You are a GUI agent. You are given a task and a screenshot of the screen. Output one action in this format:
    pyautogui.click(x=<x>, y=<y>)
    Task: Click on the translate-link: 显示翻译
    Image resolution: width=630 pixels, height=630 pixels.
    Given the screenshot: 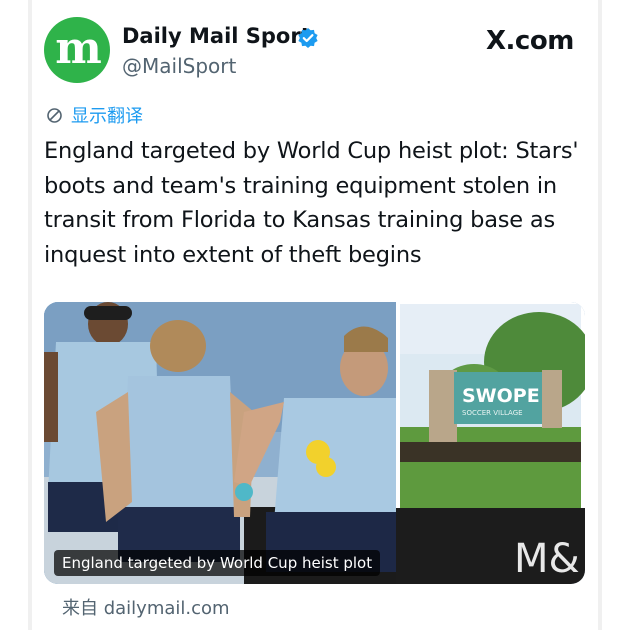 What is the action you would take?
    pyautogui.click(x=94, y=115)
    